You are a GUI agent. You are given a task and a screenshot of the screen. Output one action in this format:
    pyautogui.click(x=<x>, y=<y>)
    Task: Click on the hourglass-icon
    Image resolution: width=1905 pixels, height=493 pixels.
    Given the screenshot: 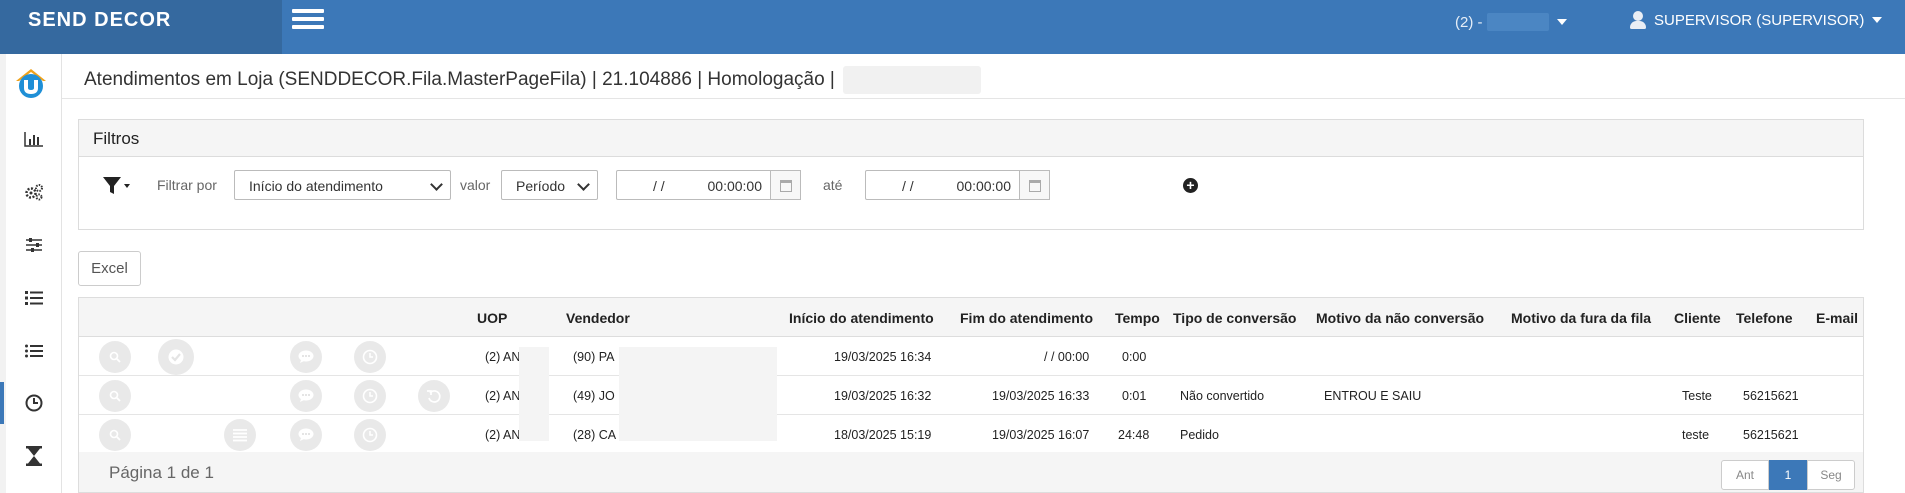 What is the action you would take?
    pyautogui.click(x=34, y=456)
    